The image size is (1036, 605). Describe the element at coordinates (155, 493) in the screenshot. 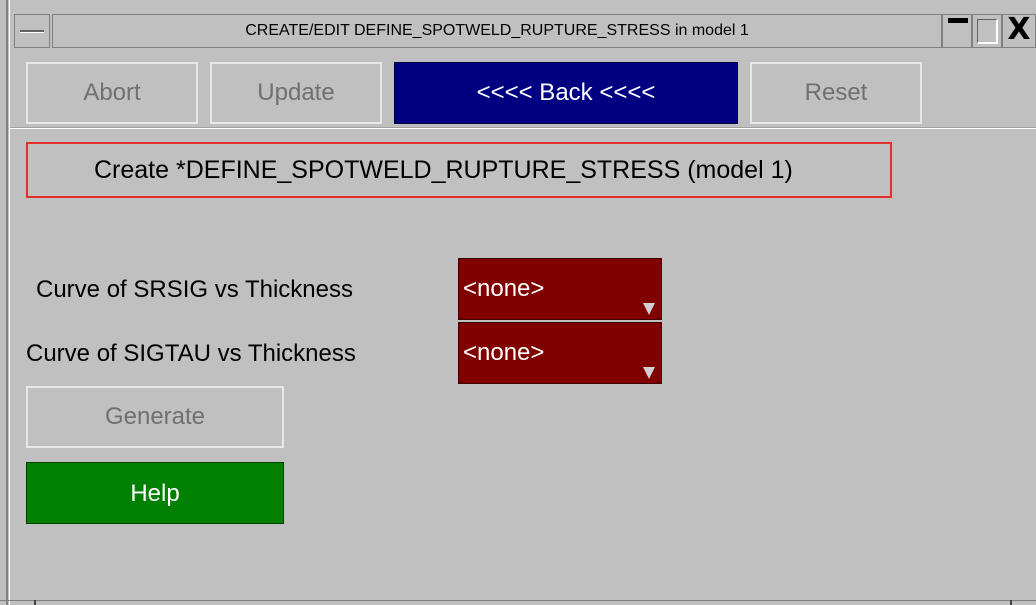

I see `help-button: Help` at that location.